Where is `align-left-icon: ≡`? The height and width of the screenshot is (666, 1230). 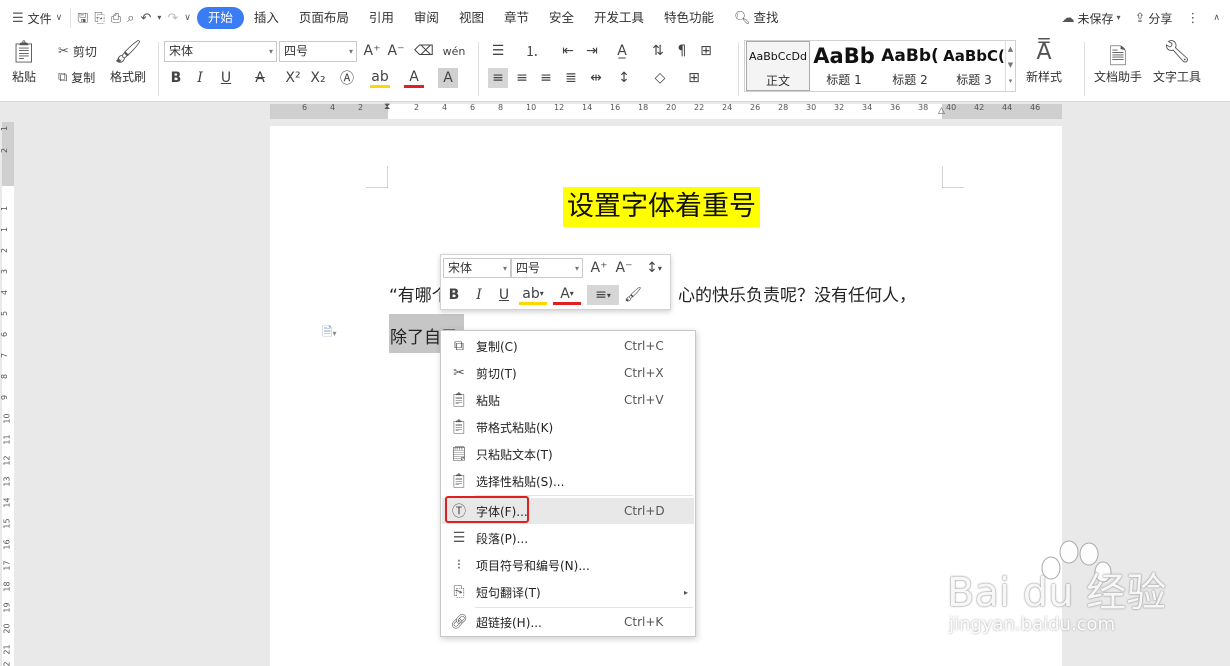
align-left-icon: ≡ is located at coordinates (498, 78).